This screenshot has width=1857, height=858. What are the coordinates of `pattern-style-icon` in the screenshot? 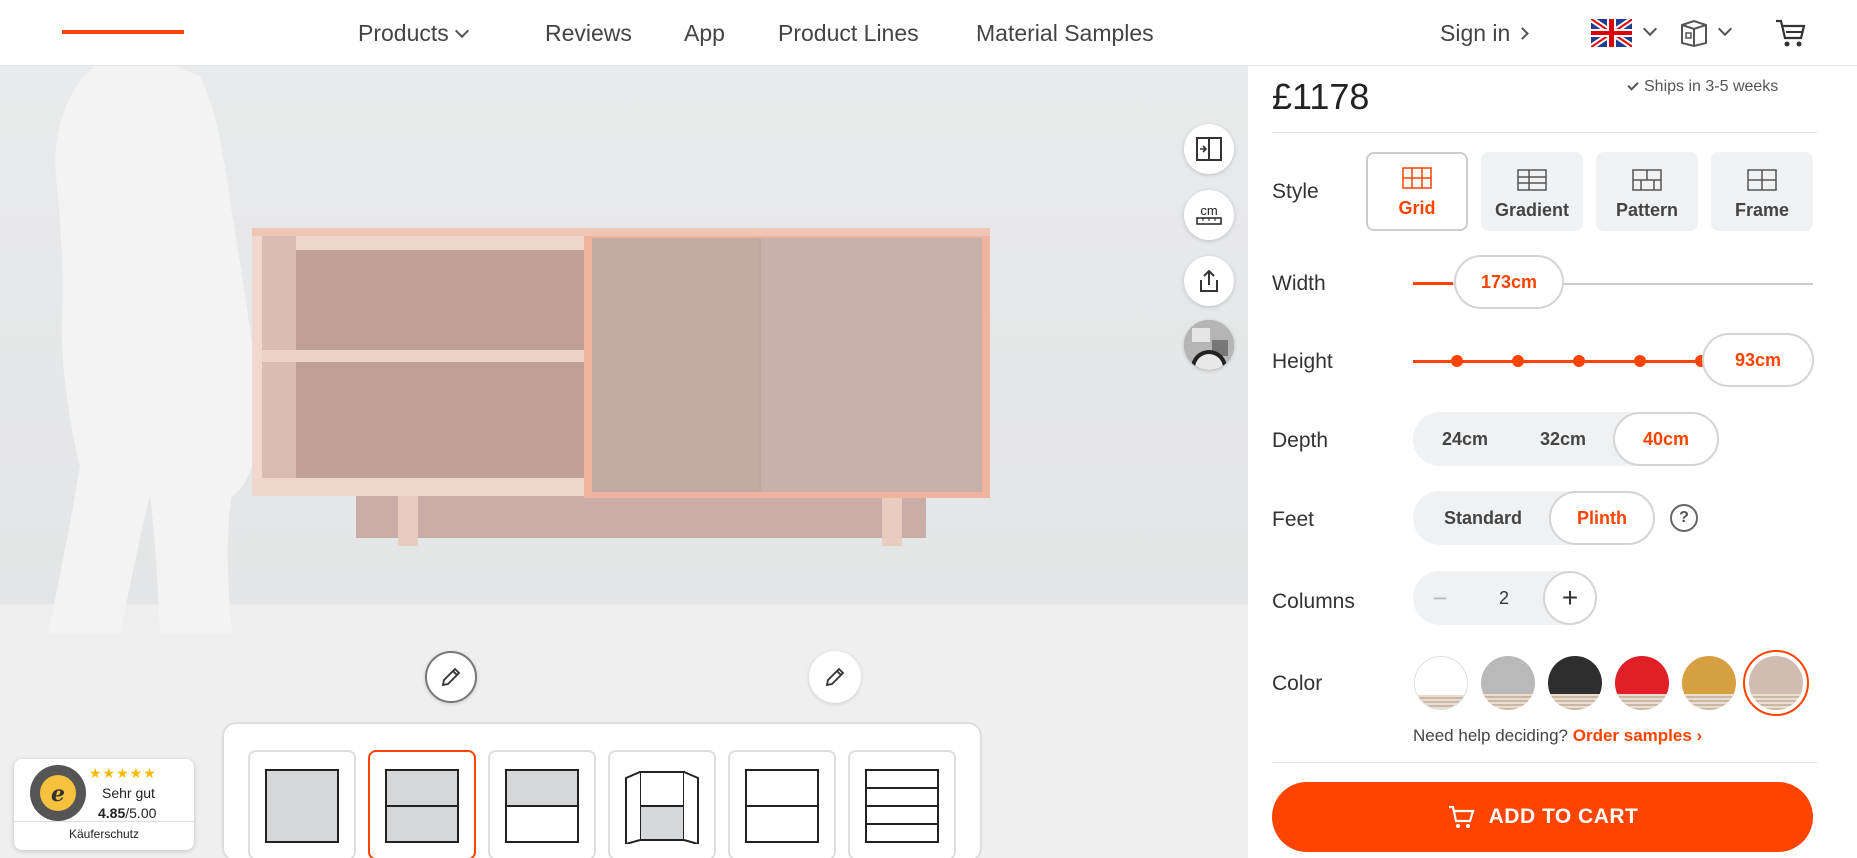 It's located at (1647, 180).